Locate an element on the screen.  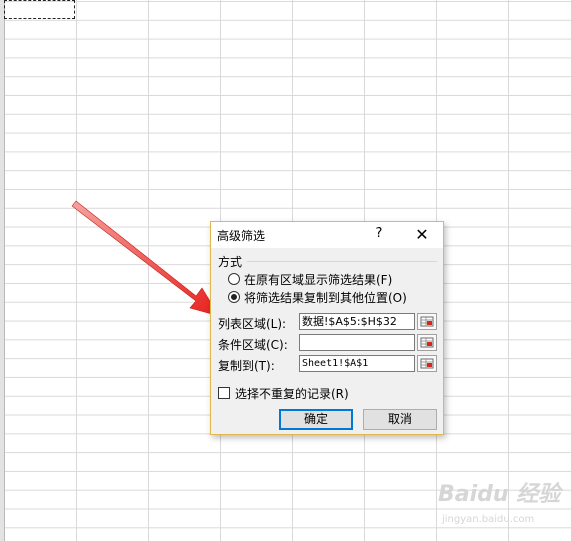
criteria-range-input is located at coordinates (357, 342).